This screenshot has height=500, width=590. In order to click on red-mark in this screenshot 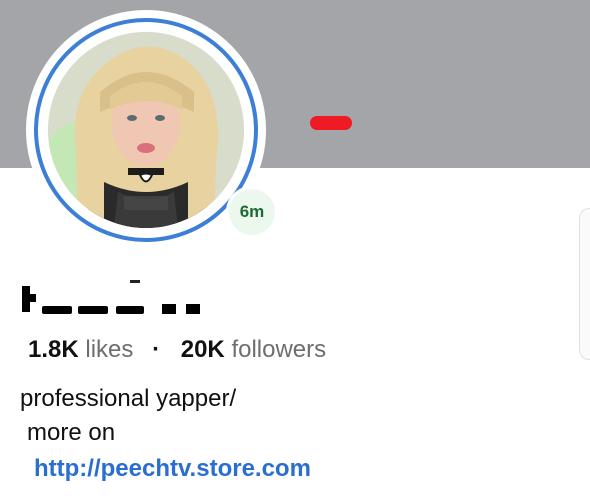, I will do `click(331, 123)`.